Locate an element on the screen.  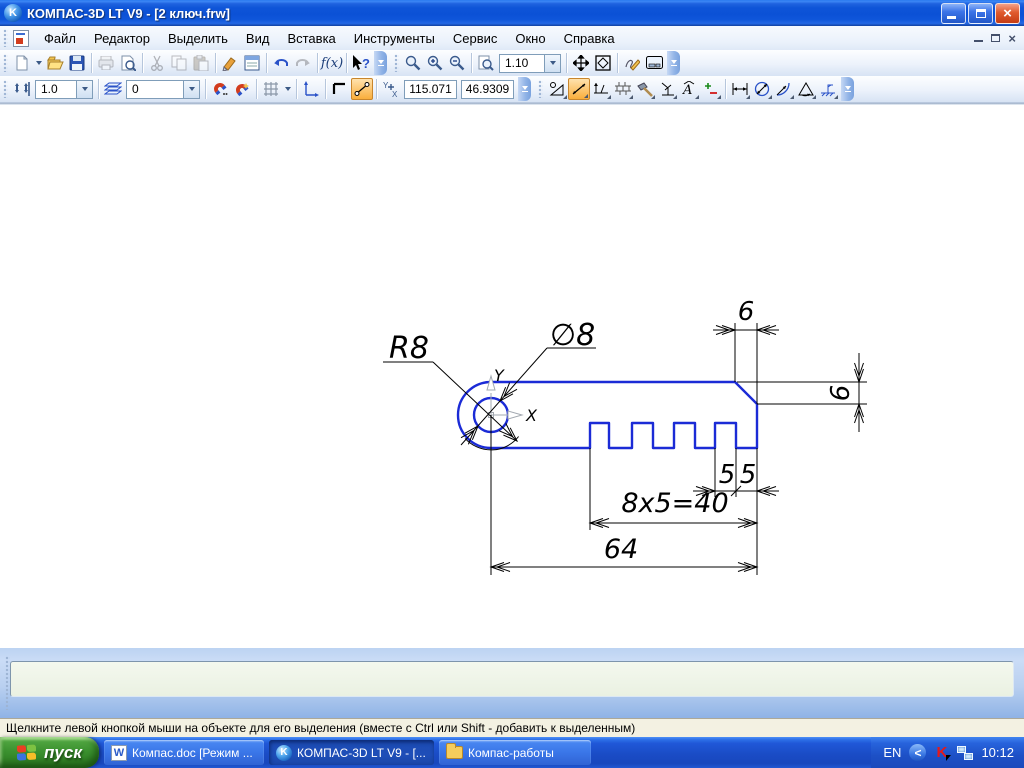
layer-manager-icon is located at coordinates (113, 89).